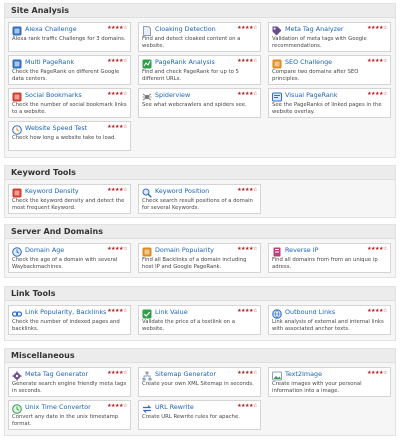  I want to click on gear-icon, so click(17, 376).